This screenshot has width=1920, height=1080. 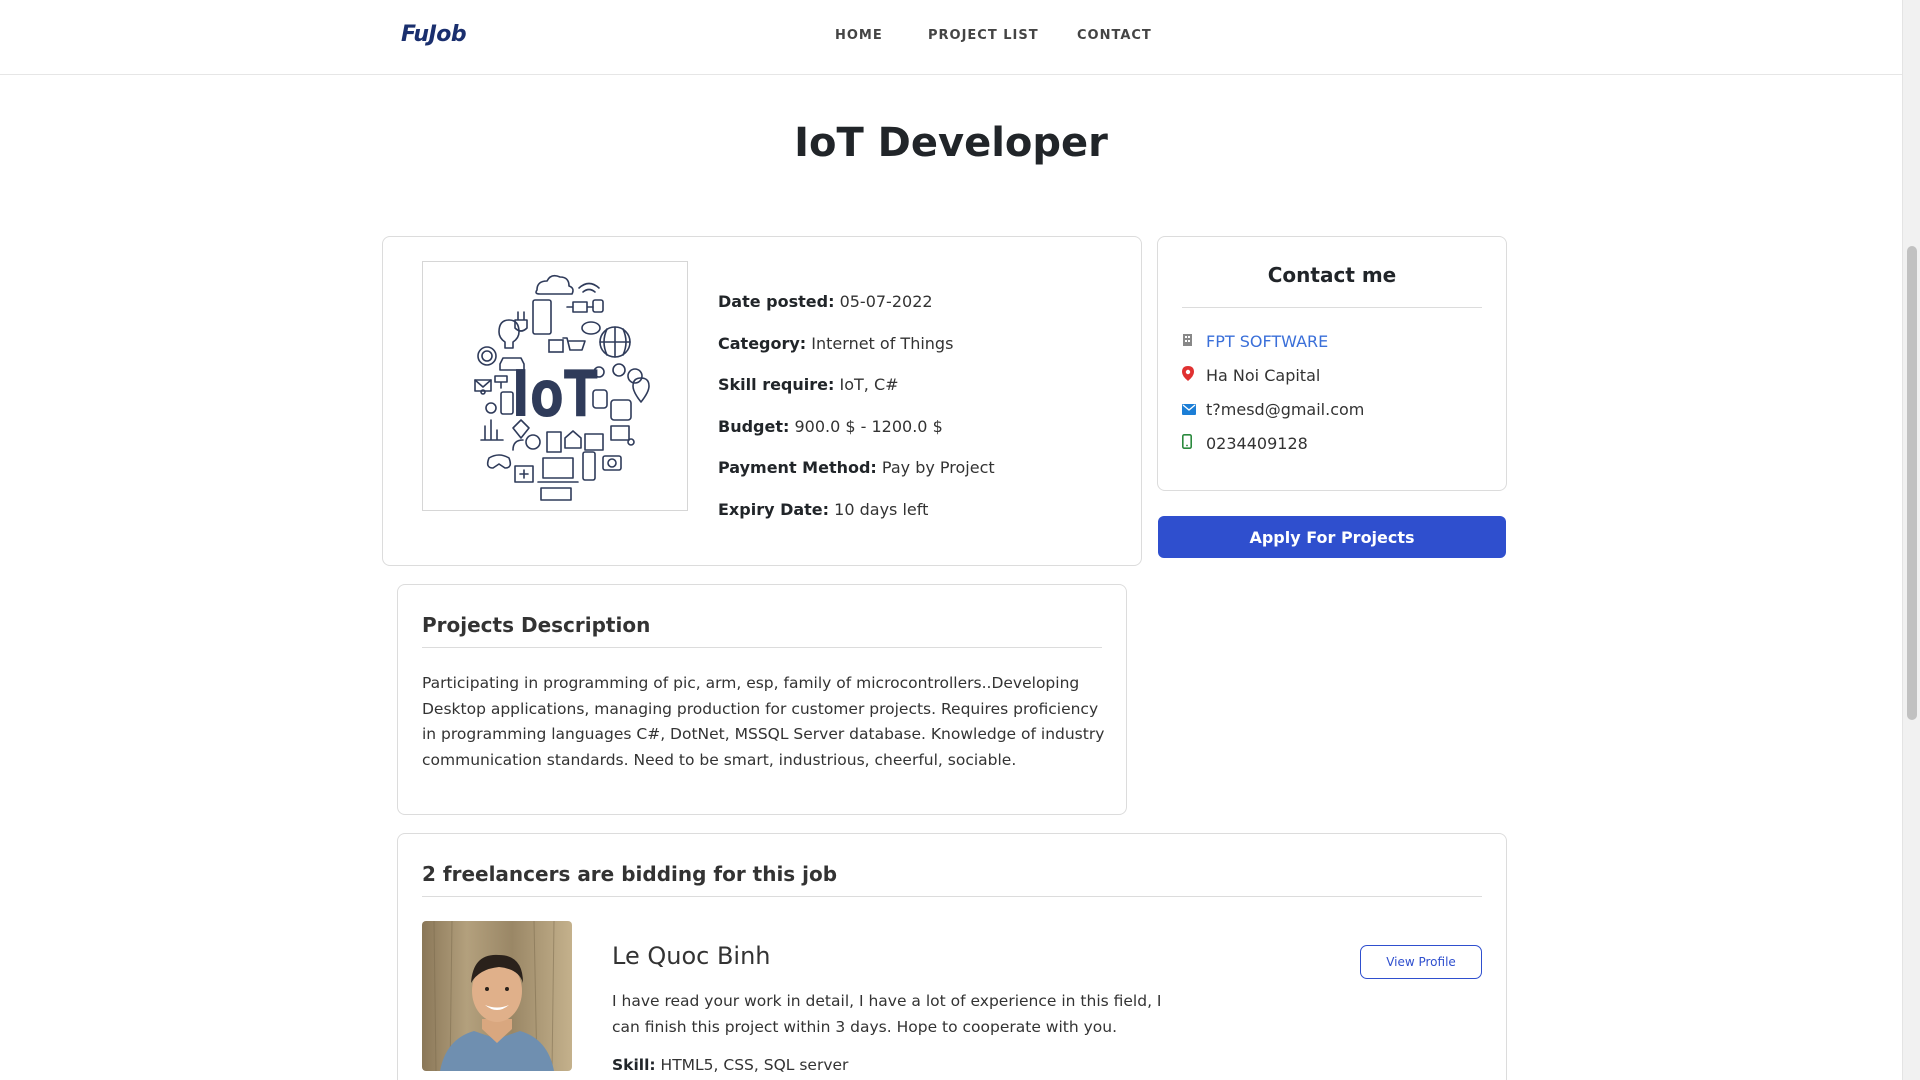 I want to click on detail-payment-method: Payment Method: Pay by Project, so click(x=856, y=479).